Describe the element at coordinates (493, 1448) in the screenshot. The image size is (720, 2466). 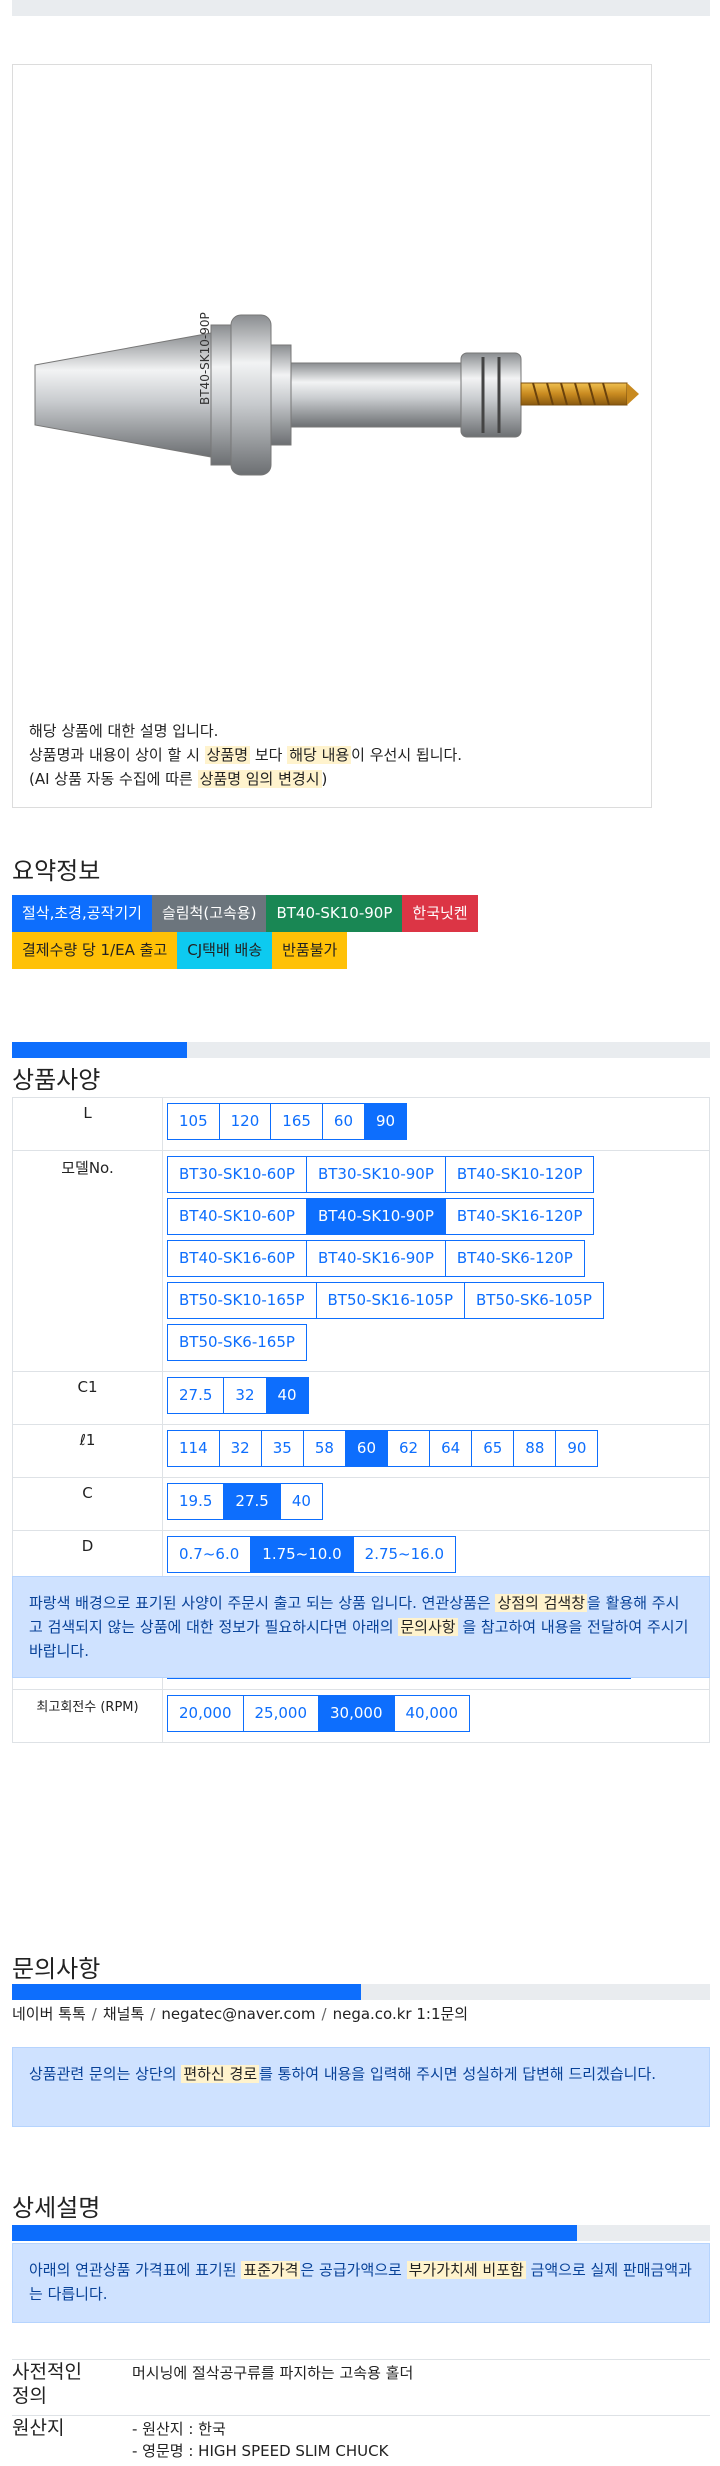
I see `spec-option-button: 65` at that location.